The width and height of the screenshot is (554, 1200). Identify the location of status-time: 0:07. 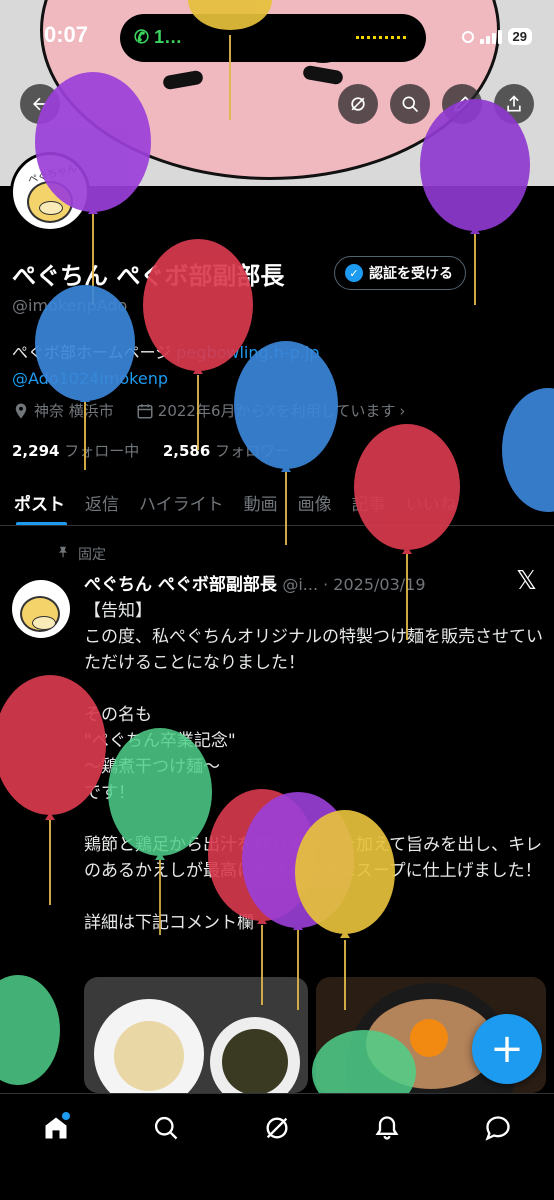
(66, 34).